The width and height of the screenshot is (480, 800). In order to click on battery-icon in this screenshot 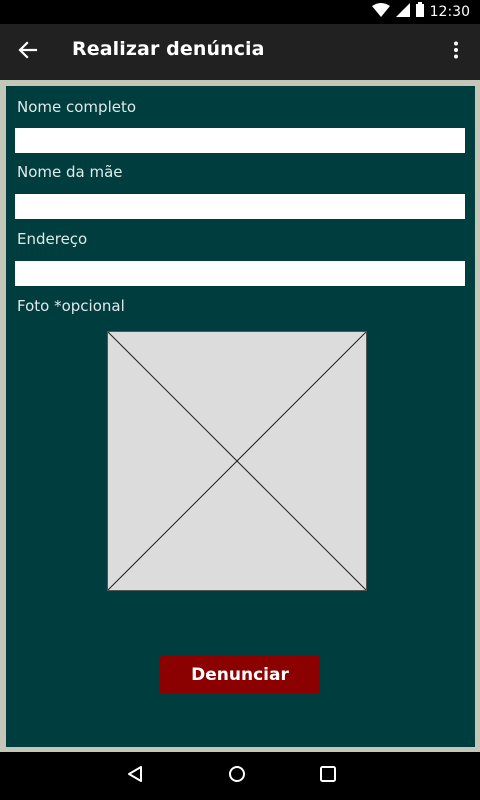, I will do `click(419, 12)`.